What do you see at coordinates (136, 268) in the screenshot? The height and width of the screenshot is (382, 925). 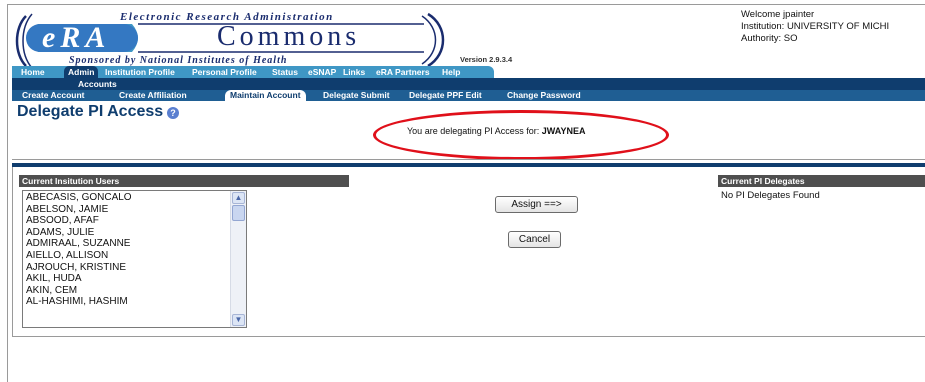 I see `list-item: AJROUCH, KRISTINE` at bounding box center [136, 268].